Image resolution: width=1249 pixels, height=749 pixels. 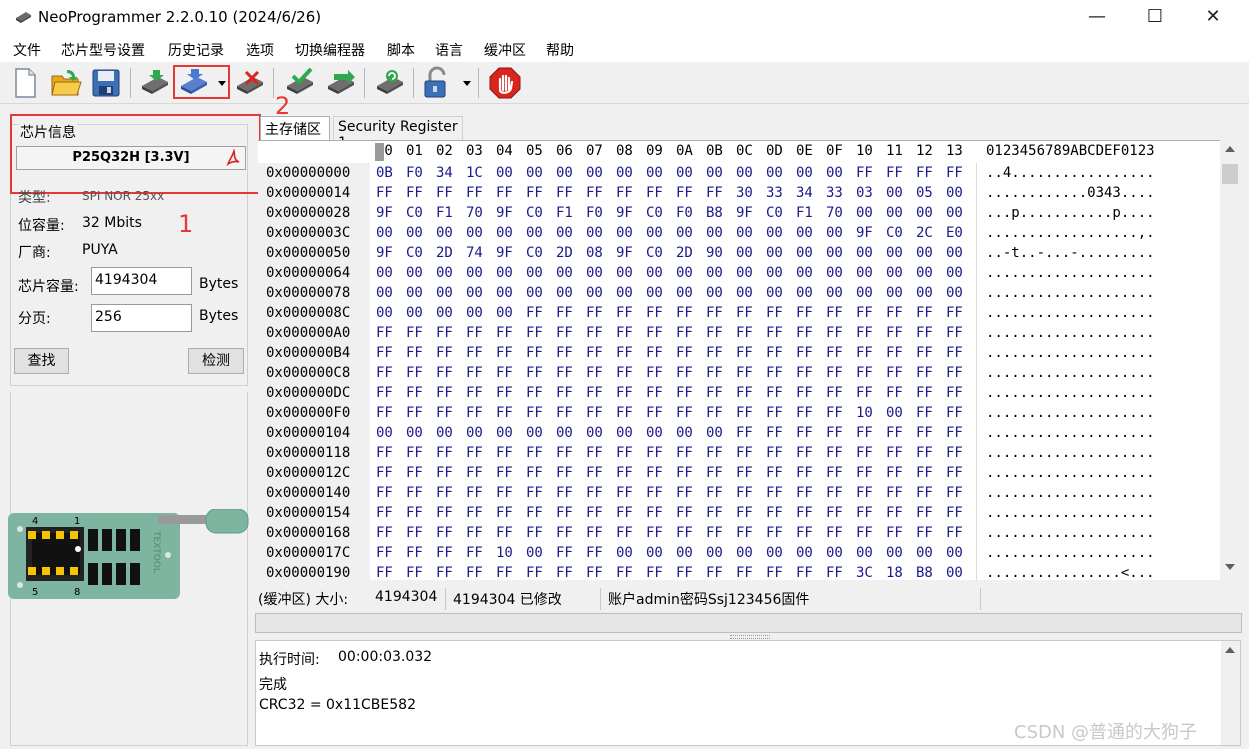 What do you see at coordinates (871, 573) in the screenshot?
I see `hex-byte: 3C` at bounding box center [871, 573].